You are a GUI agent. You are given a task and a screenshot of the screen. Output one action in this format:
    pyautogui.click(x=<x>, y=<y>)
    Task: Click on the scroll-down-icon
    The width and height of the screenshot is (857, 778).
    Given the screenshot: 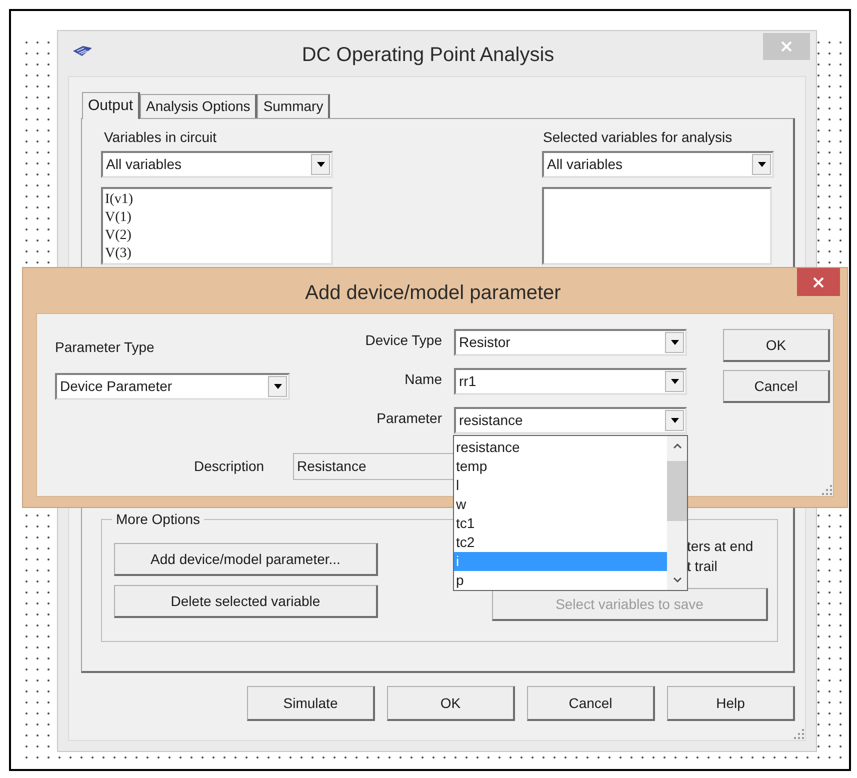 What is the action you would take?
    pyautogui.click(x=677, y=580)
    